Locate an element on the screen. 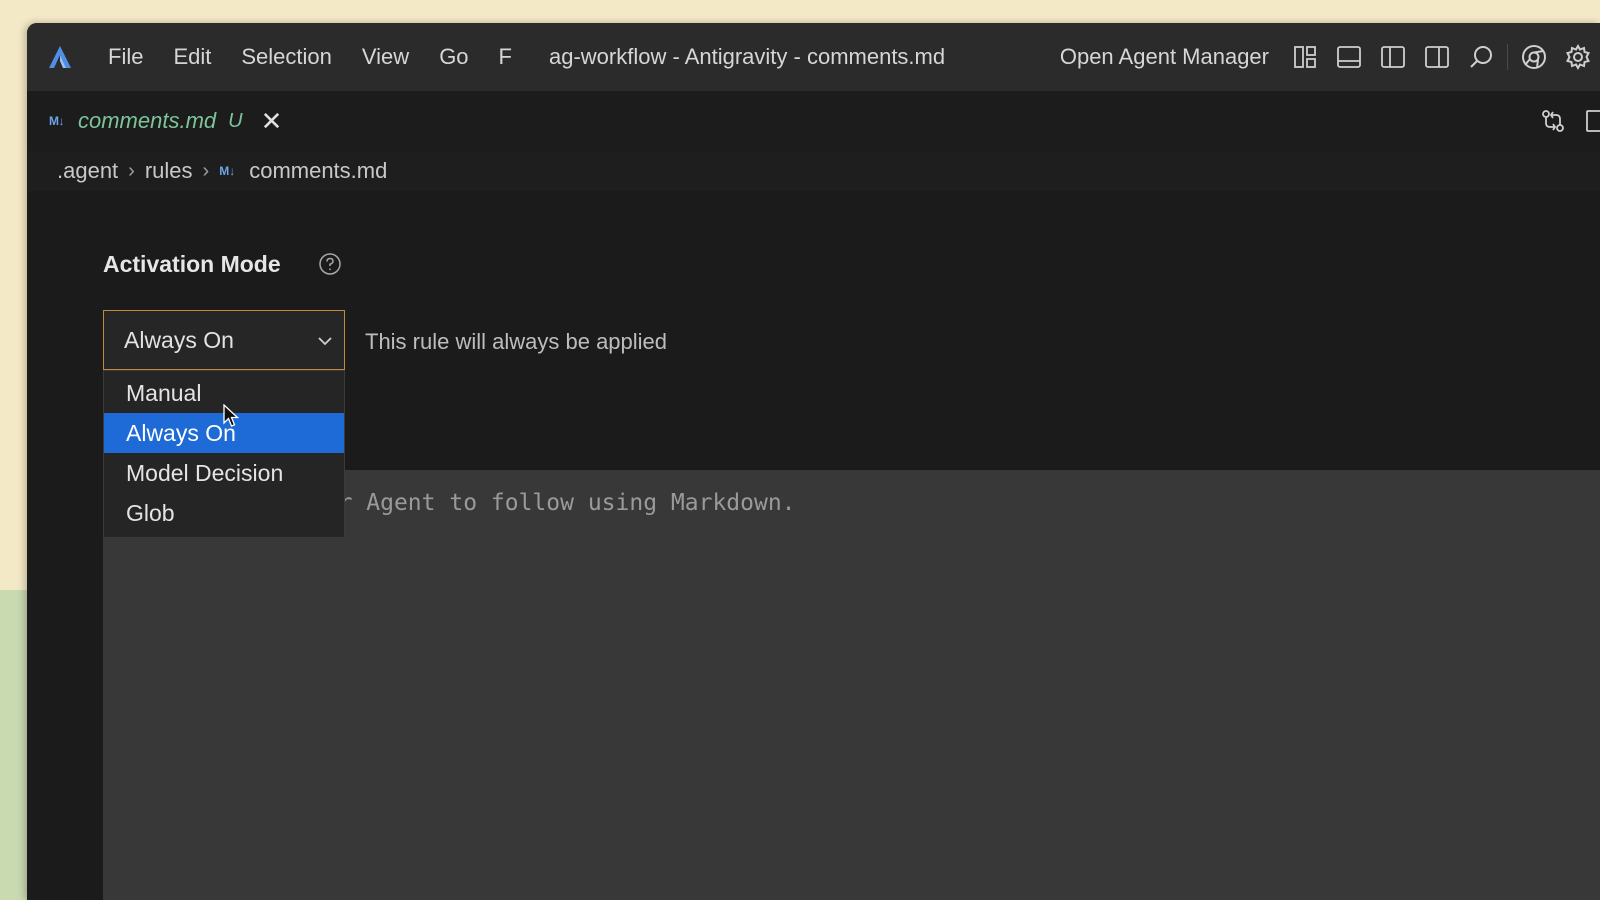 This screenshot has height=900, width=1600. split-icon is located at coordinates (1591, 121).